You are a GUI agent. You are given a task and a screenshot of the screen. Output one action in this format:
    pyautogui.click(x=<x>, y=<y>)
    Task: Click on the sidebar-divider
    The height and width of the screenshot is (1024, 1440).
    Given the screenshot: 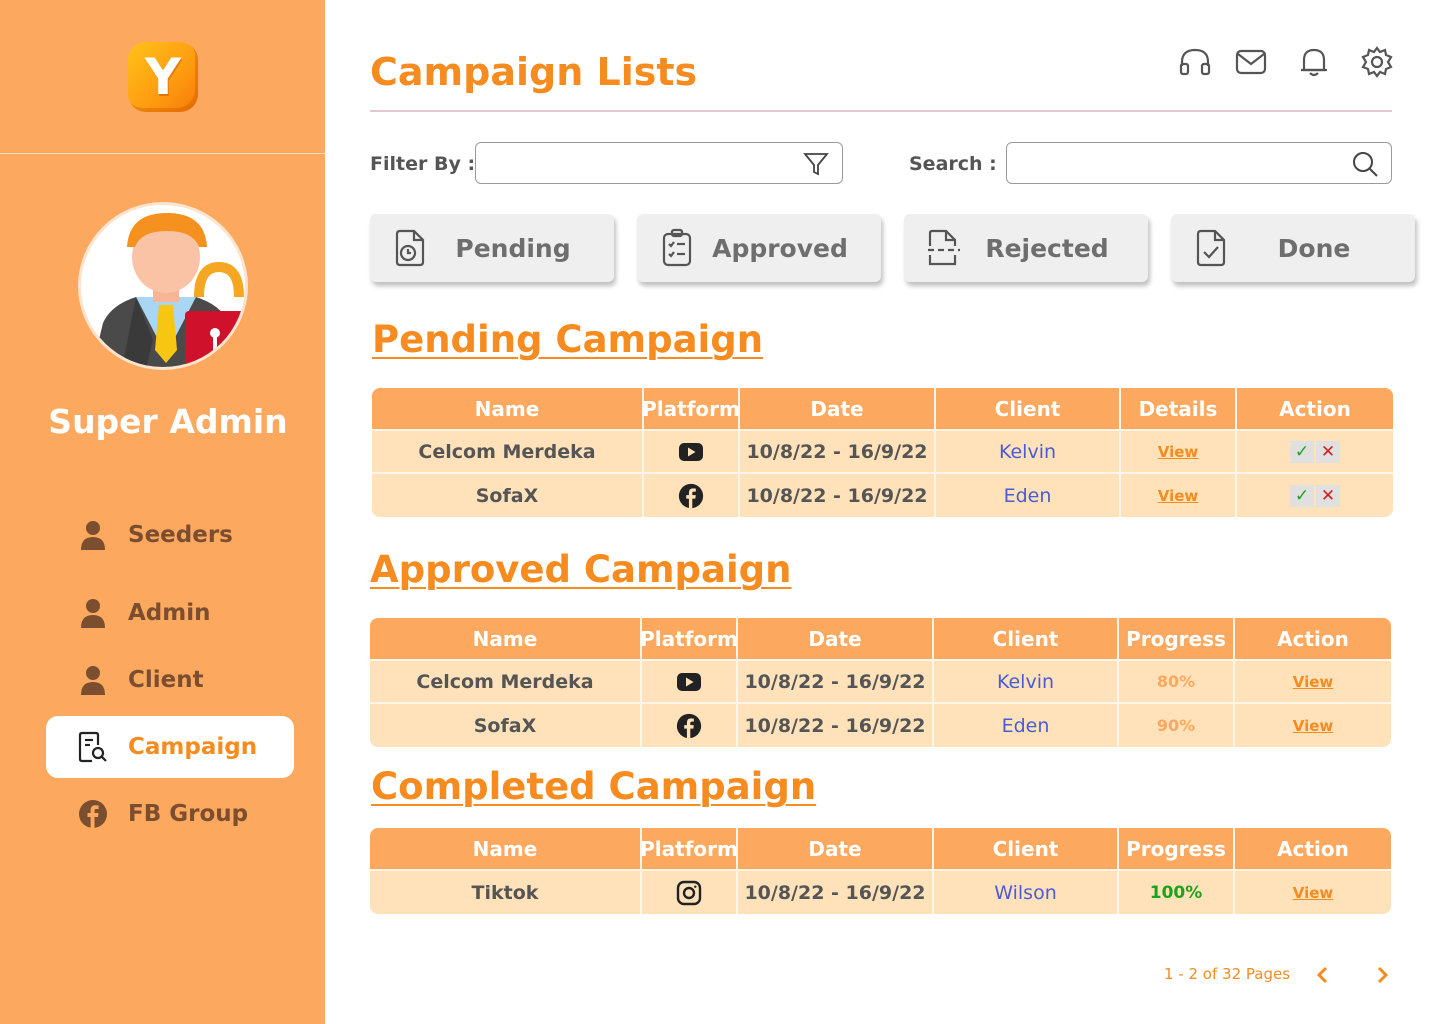 What is the action you would take?
    pyautogui.click(x=162, y=153)
    